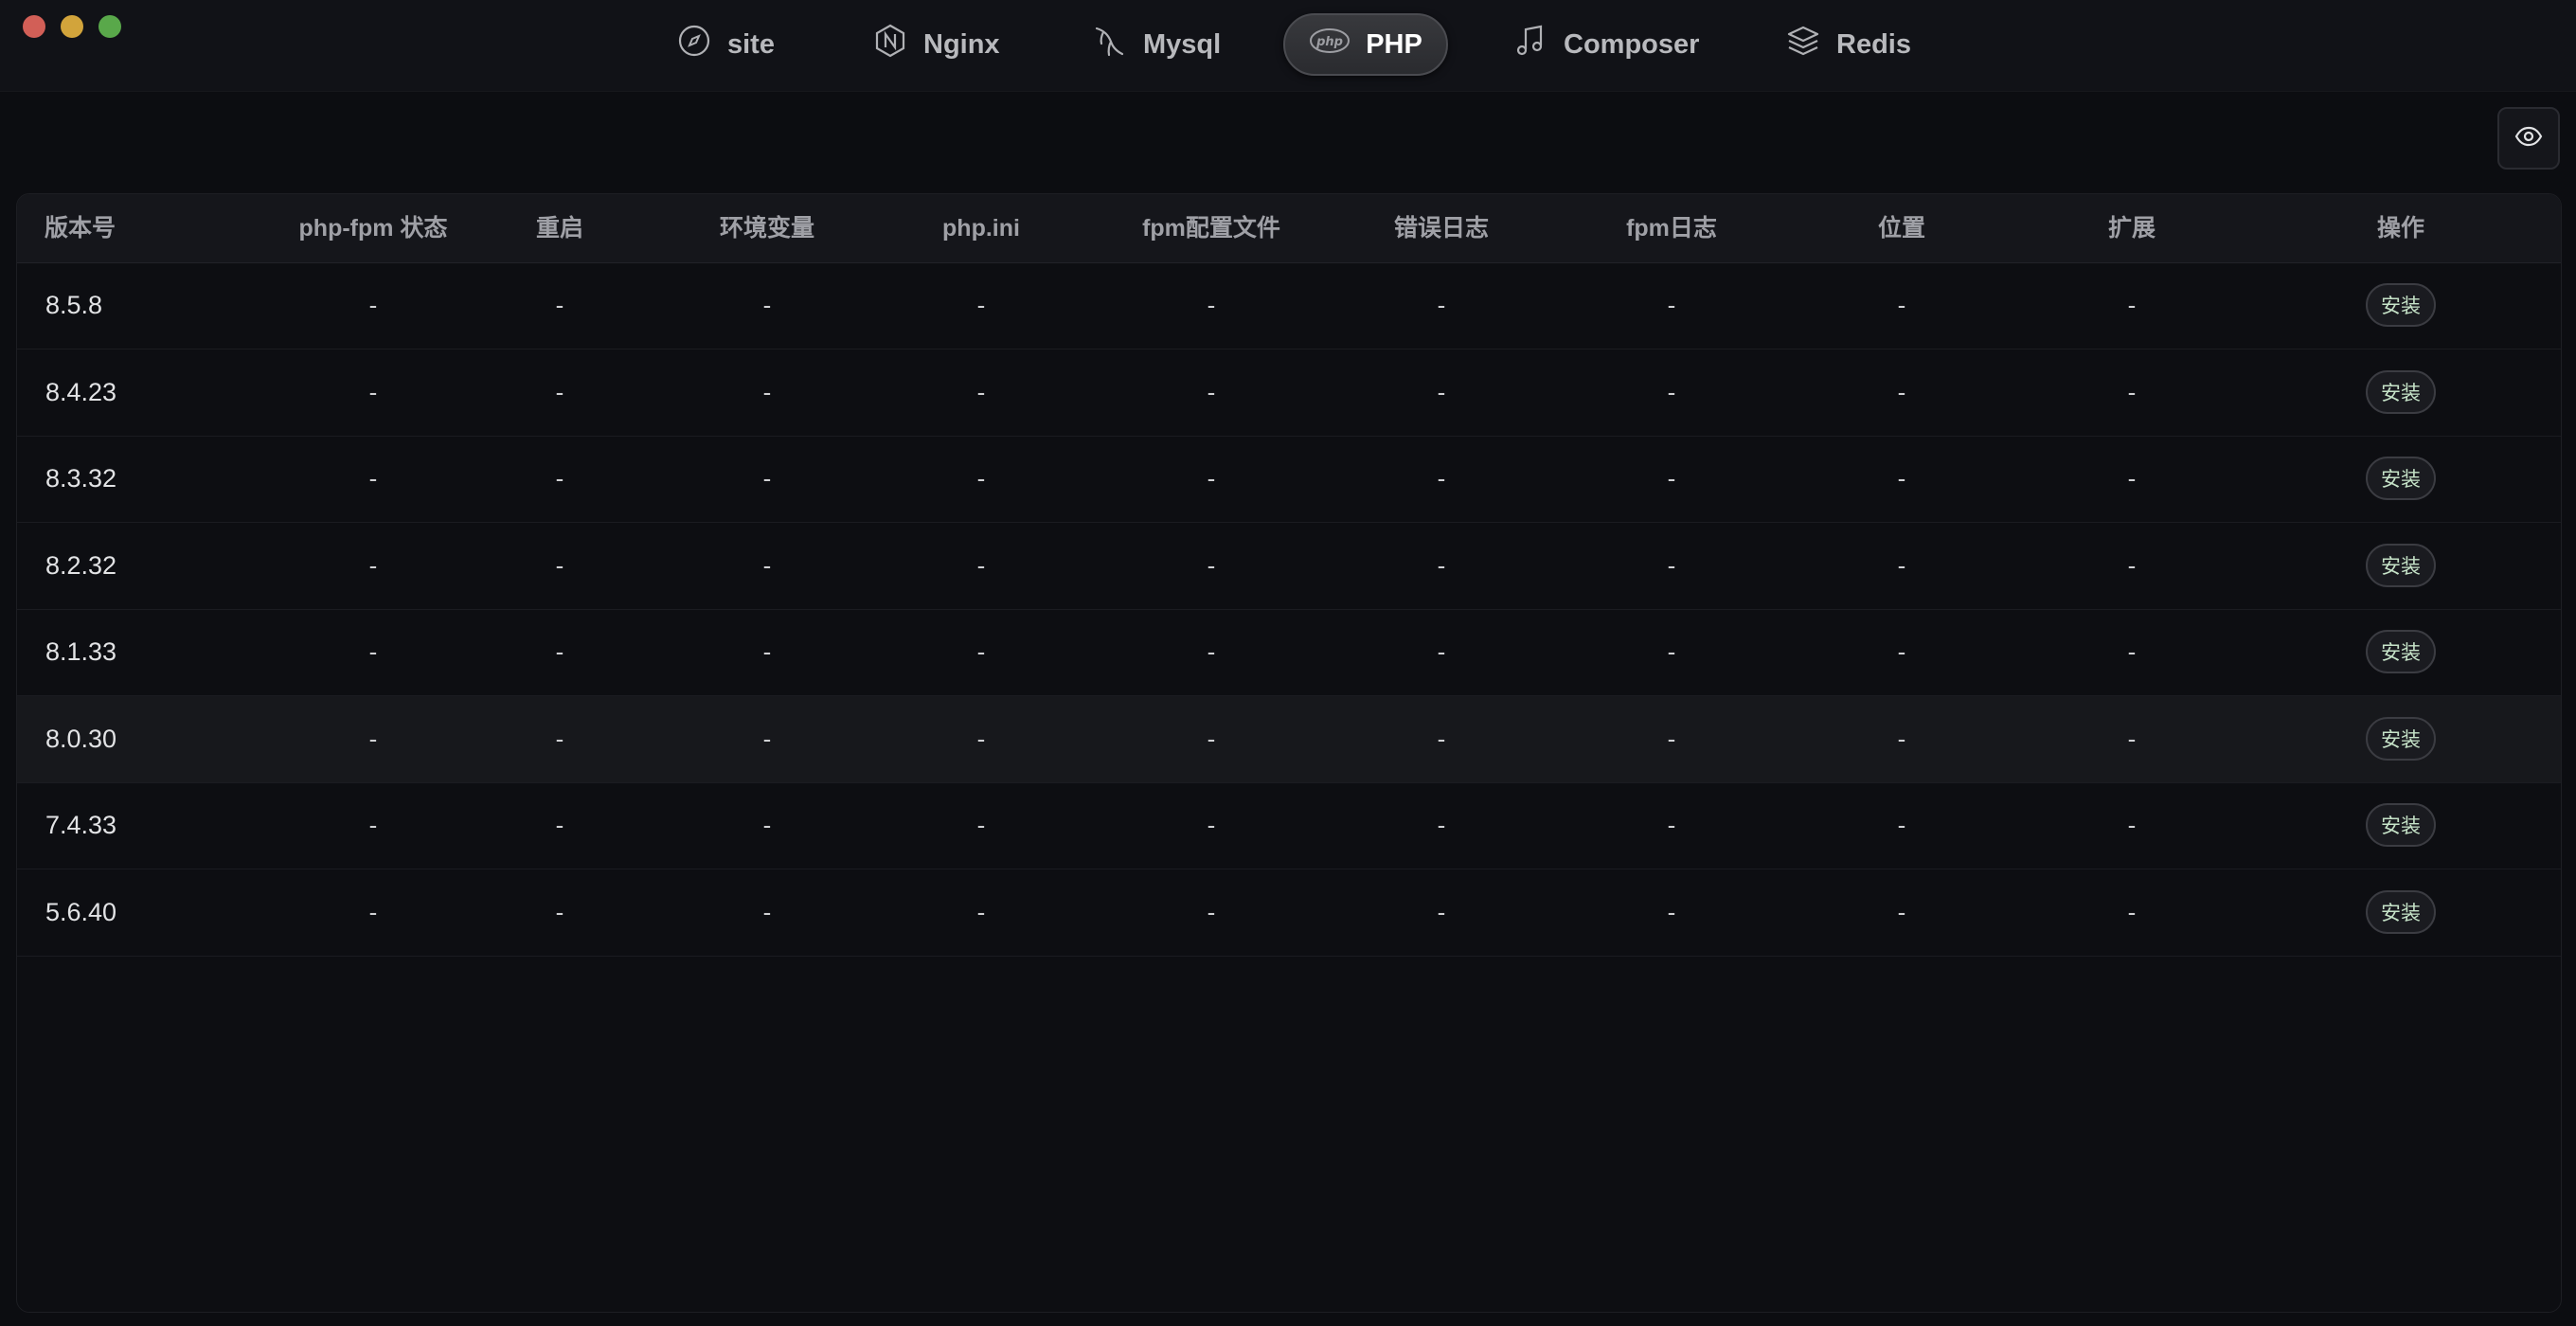 This screenshot has height=1326, width=2576. What do you see at coordinates (1632, 44) in the screenshot?
I see `tab-composer-label: Composer` at bounding box center [1632, 44].